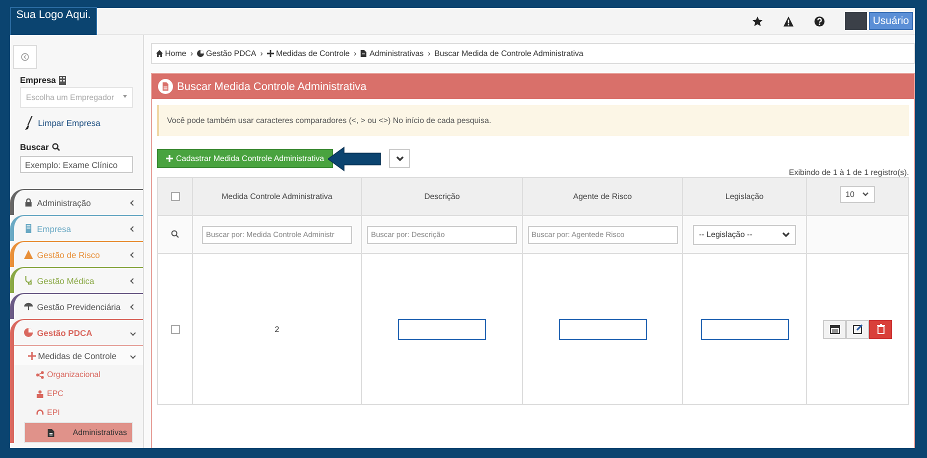 The height and width of the screenshot is (458, 927). I want to click on table-cell: 2, so click(277, 329).